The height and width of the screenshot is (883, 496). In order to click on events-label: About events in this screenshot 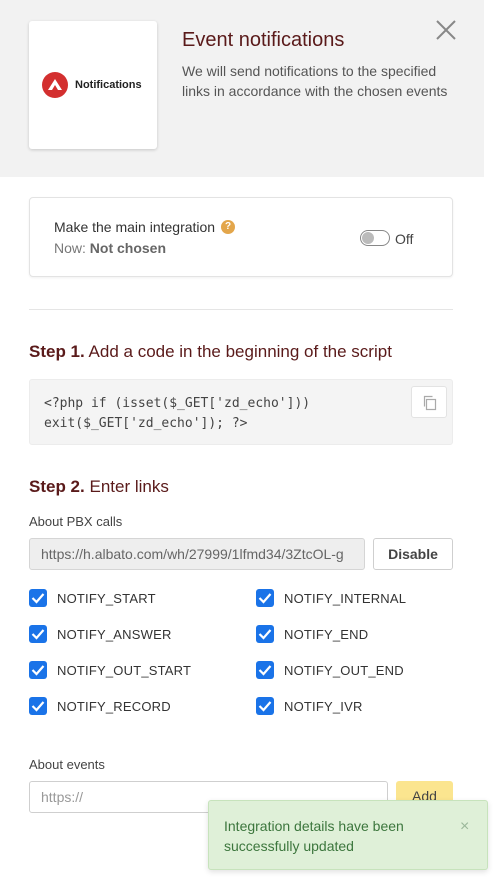, I will do `click(67, 764)`.